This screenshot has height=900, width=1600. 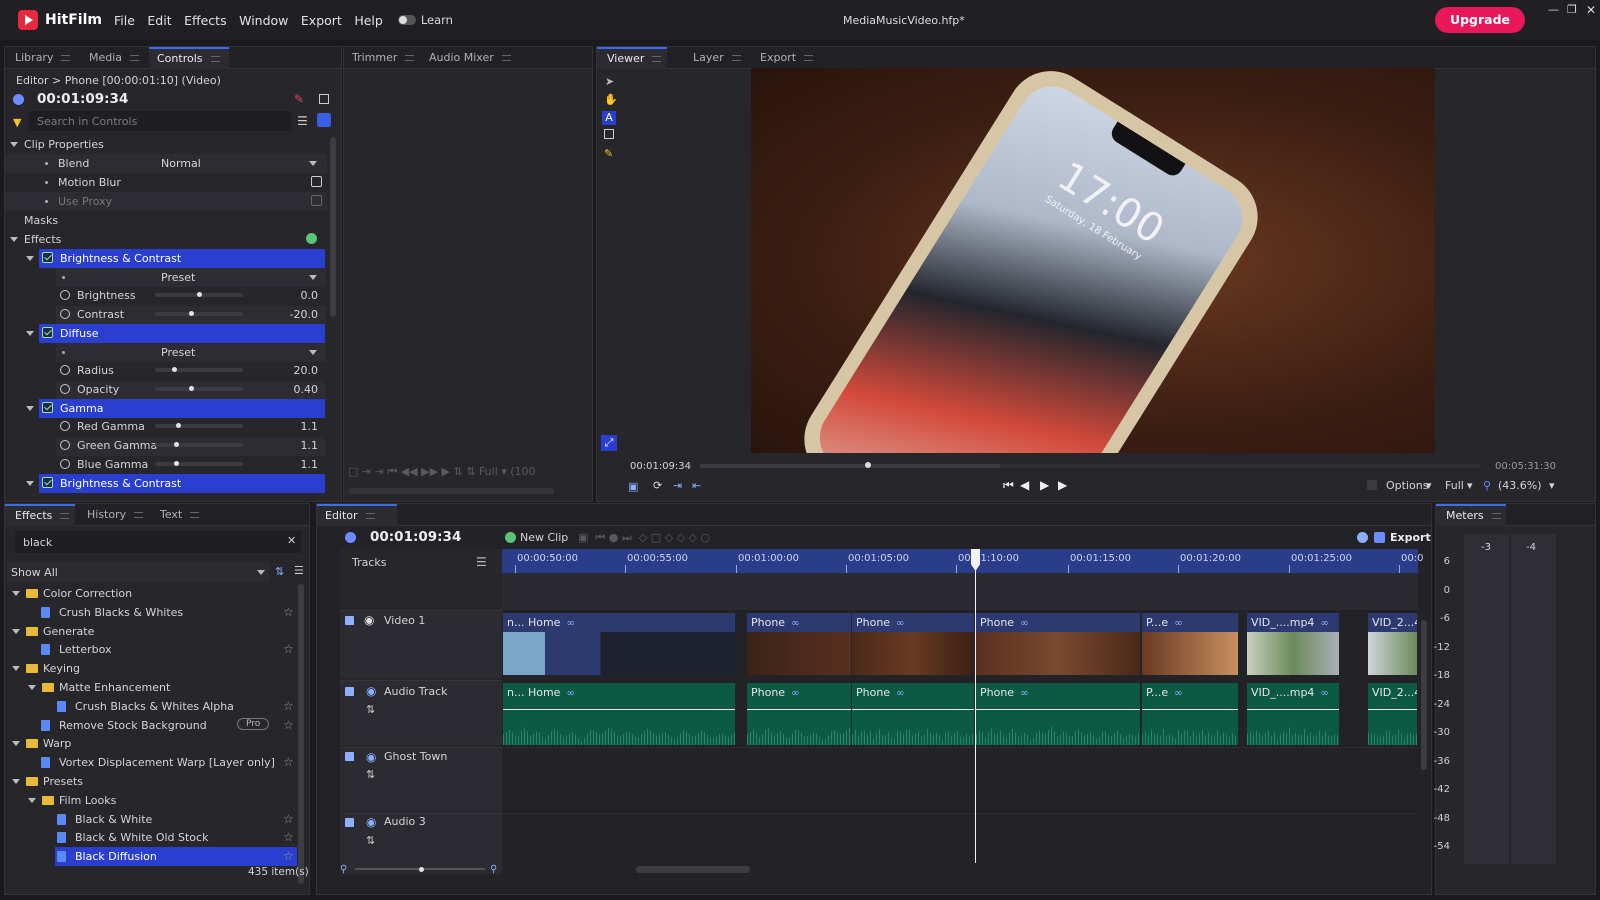 I want to click on tab-effects: Effects, so click(x=40, y=515).